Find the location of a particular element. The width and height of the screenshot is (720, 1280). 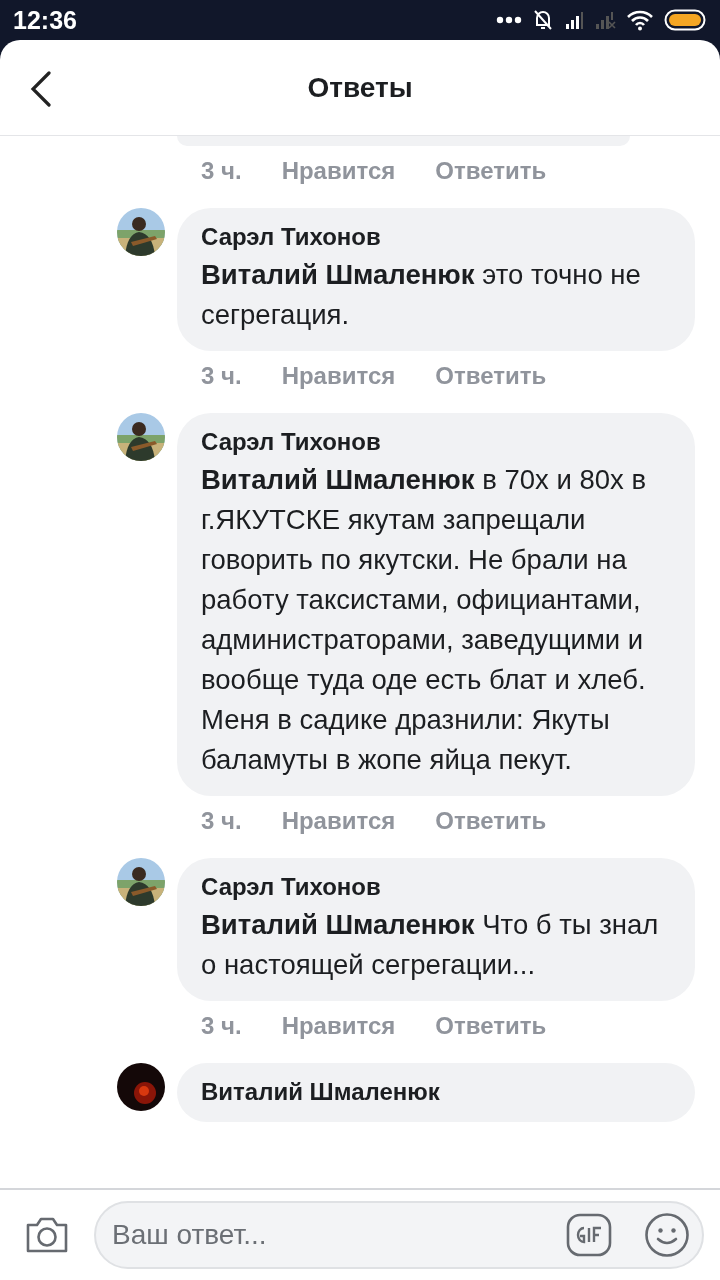

more-icon is located at coordinates (509, 20).